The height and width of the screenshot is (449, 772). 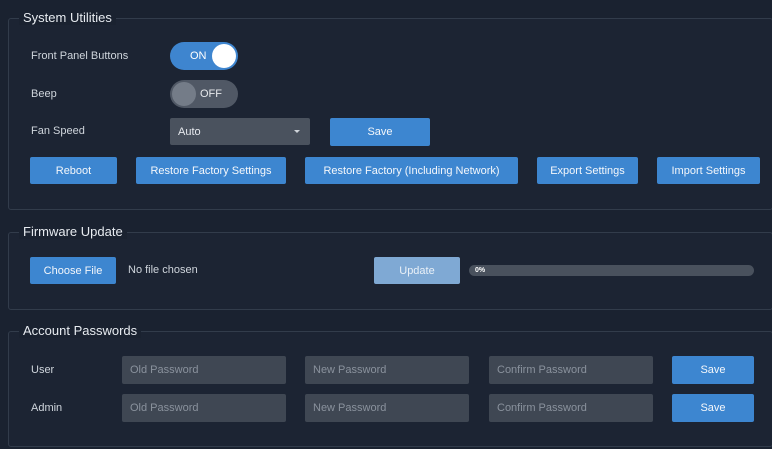 I want to click on reboot-button: Reboot, so click(x=73, y=170).